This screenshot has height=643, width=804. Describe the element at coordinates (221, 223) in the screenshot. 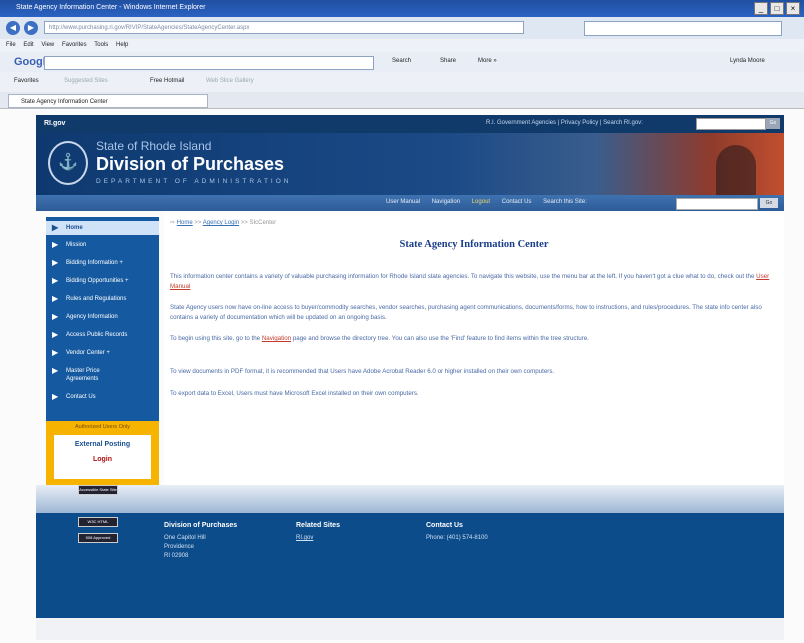

I see `breadcrumb-agency-login: Agency Login` at that location.